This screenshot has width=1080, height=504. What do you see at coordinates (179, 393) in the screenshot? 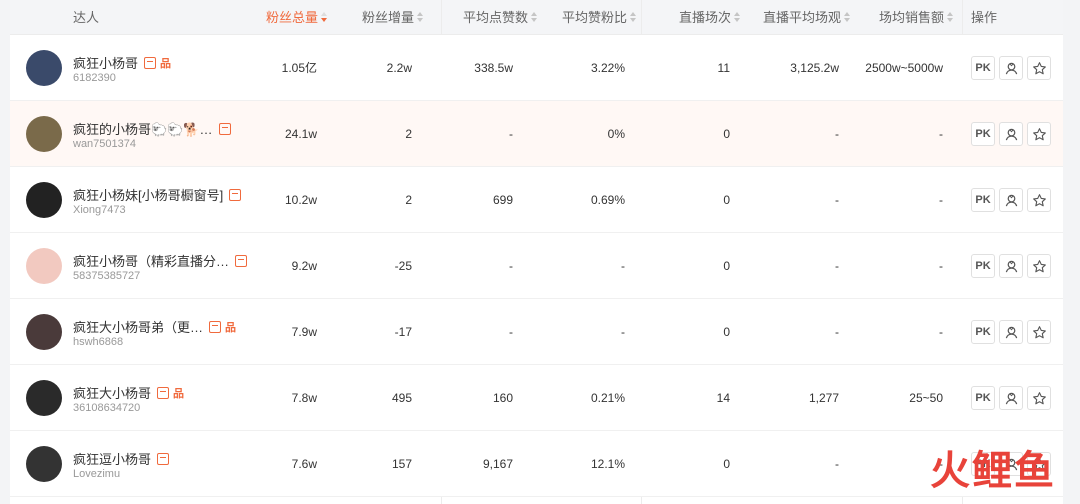
I see `product-badge: 品` at bounding box center [179, 393].